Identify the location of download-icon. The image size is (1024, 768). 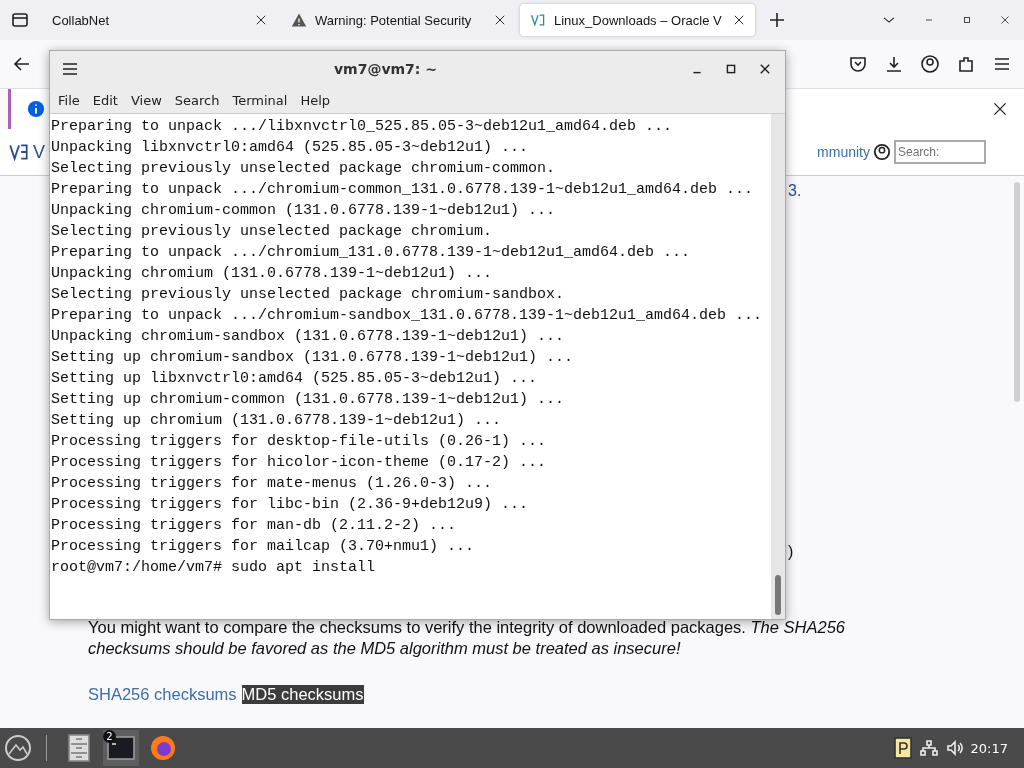
(894, 64).